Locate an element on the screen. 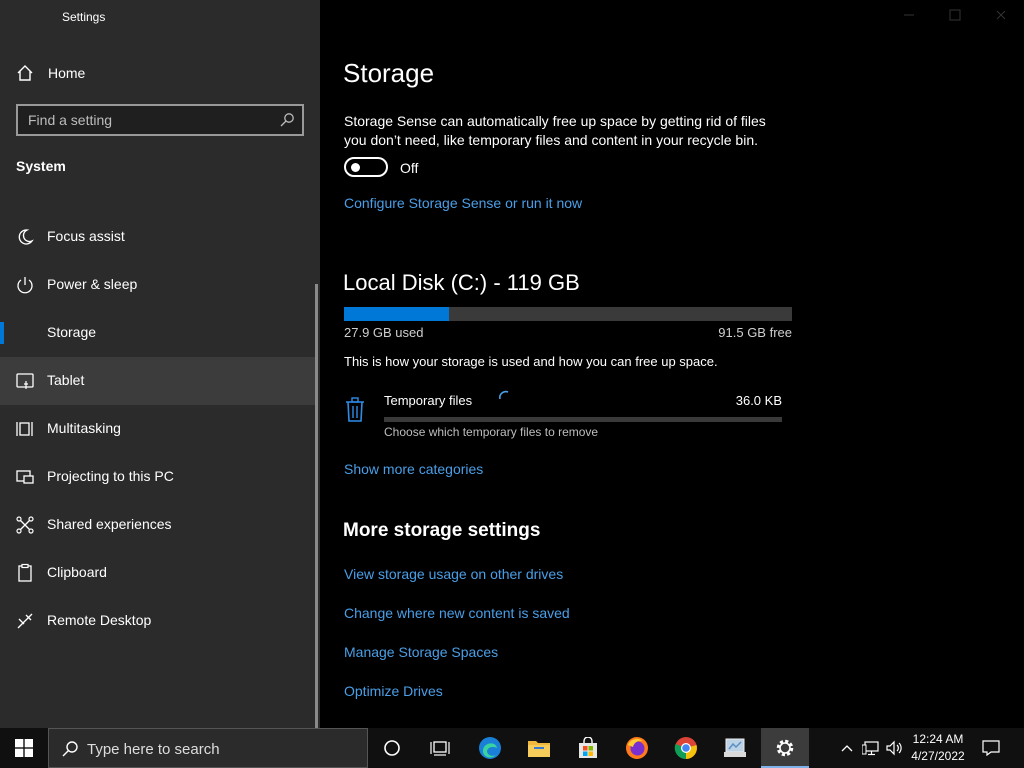 This screenshot has width=1024, height=768. loading-spinner-icon is located at coordinates (504, 395).